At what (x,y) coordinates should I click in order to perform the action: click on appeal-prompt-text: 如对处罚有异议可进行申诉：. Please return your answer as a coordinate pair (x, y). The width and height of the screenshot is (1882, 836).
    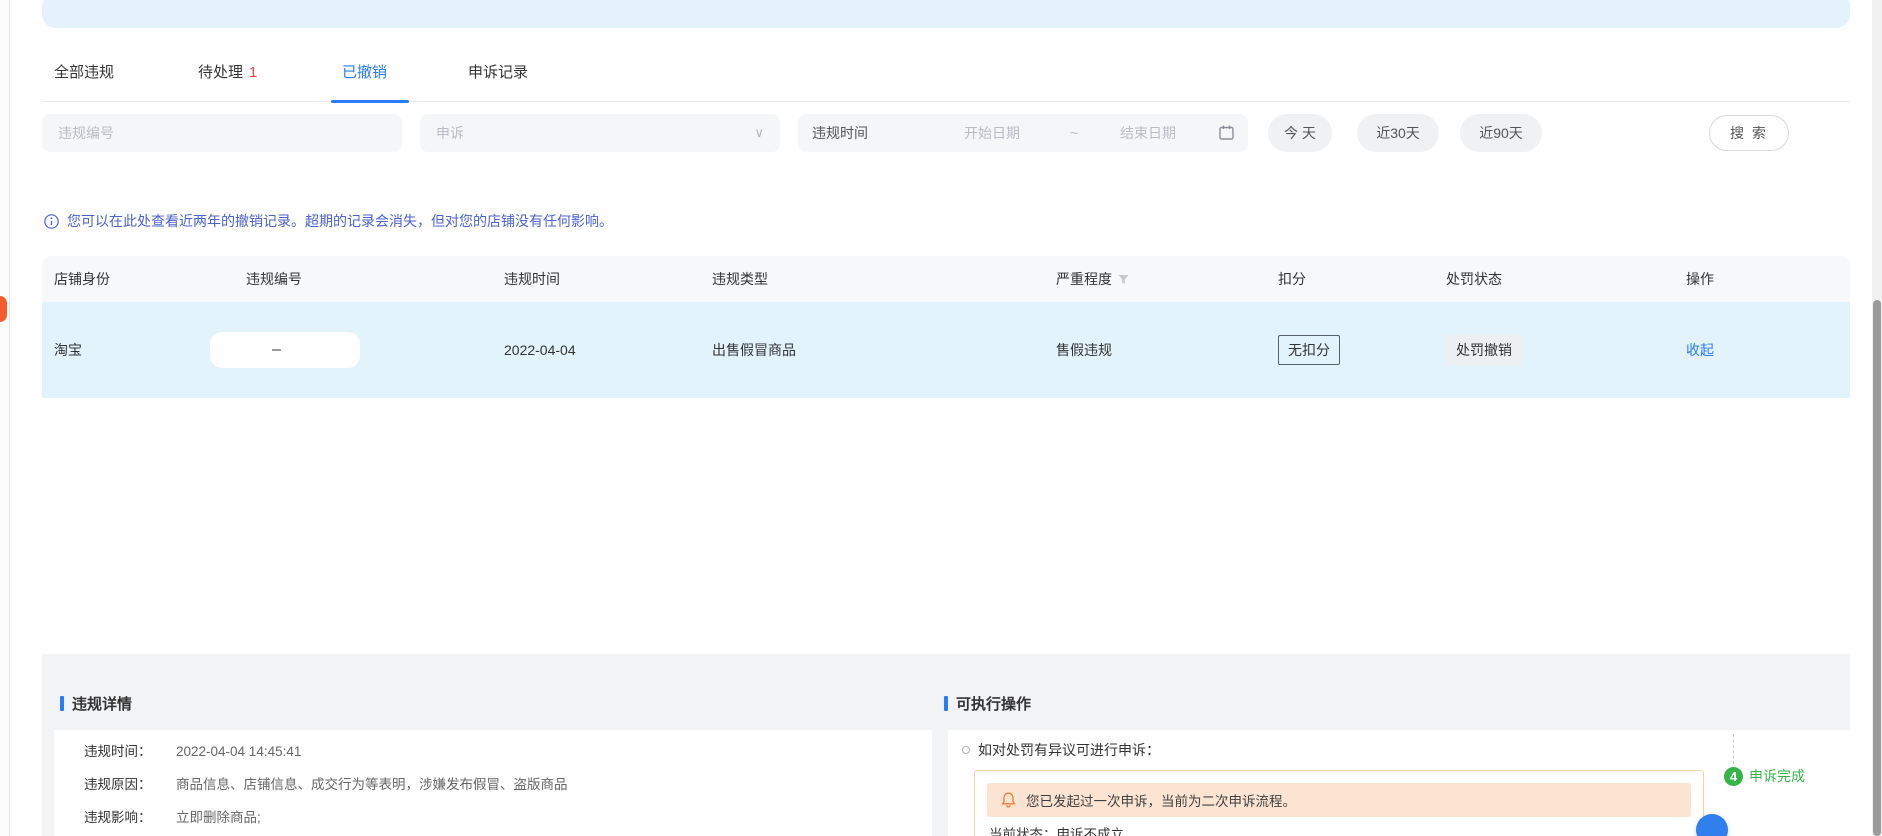
    Looking at the image, I should click on (1069, 750).